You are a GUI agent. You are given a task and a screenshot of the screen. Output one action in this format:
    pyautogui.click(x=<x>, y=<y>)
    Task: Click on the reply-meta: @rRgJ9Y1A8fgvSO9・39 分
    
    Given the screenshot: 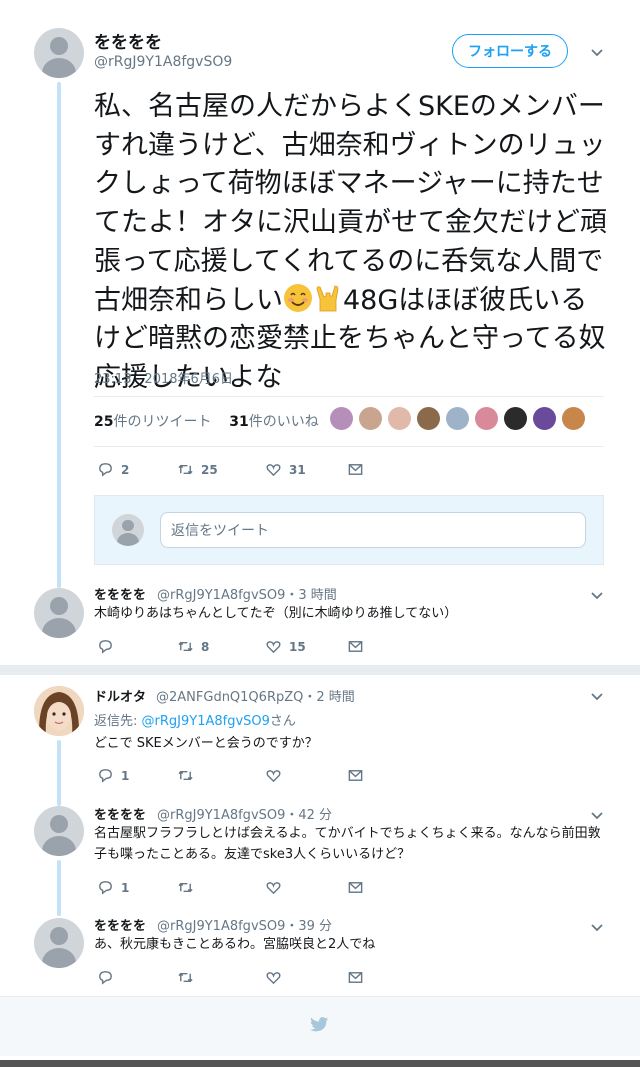 What is the action you would take?
    pyautogui.click(x=244, y=924)
    